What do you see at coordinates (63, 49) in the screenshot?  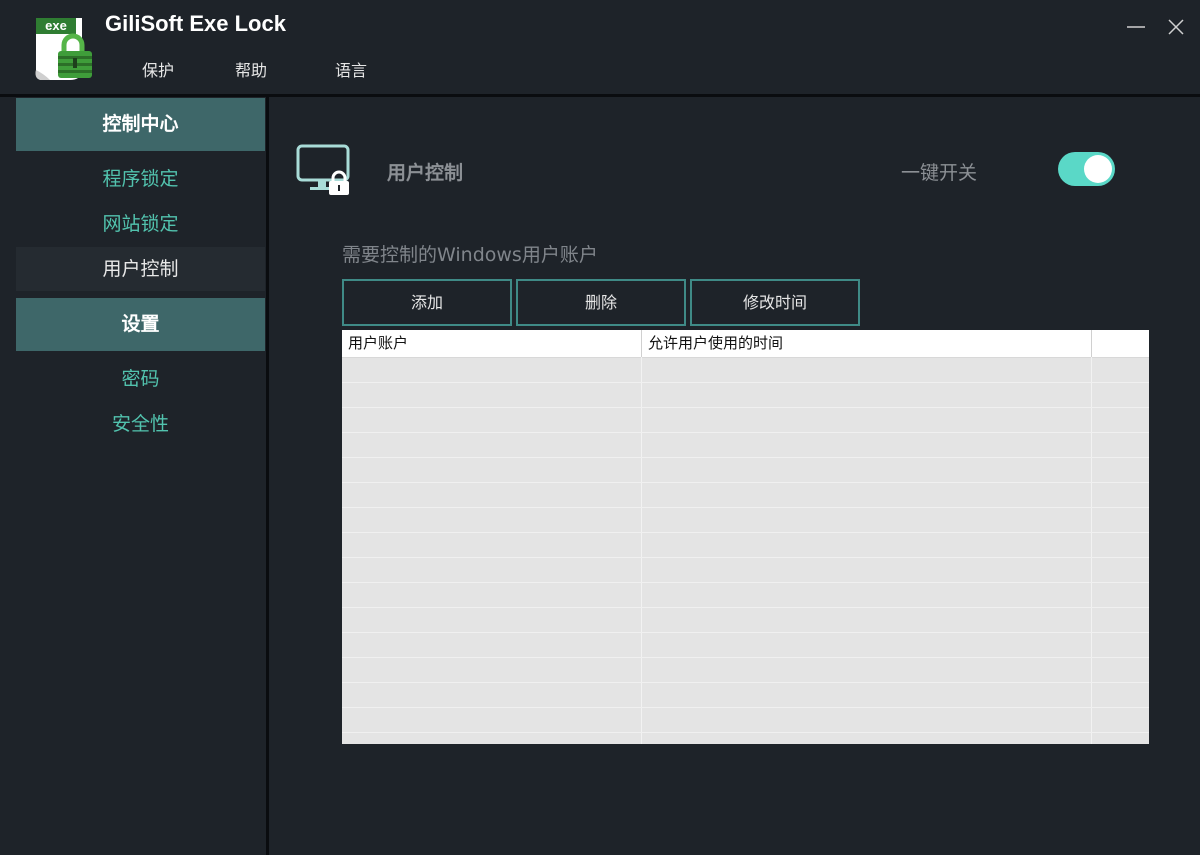 I see `app-logo-icon: exe` at bounding box center [63, 49].